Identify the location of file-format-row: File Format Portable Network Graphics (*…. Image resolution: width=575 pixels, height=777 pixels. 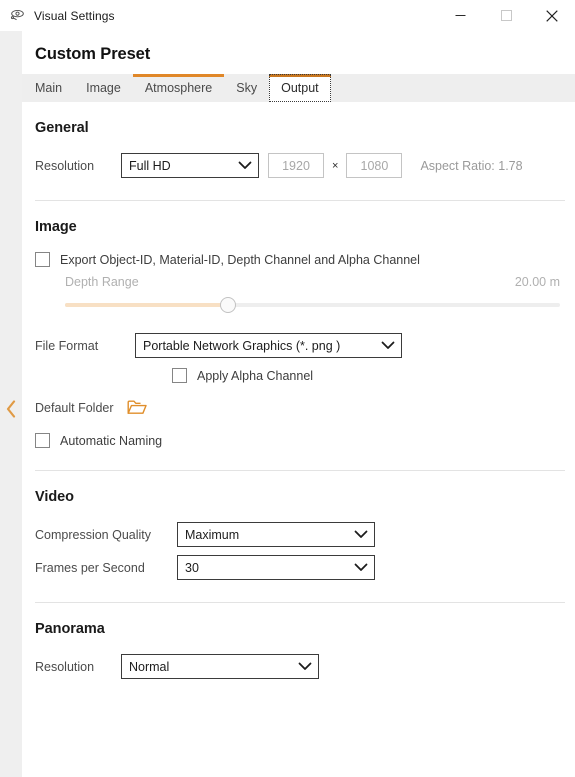
(300, 345).